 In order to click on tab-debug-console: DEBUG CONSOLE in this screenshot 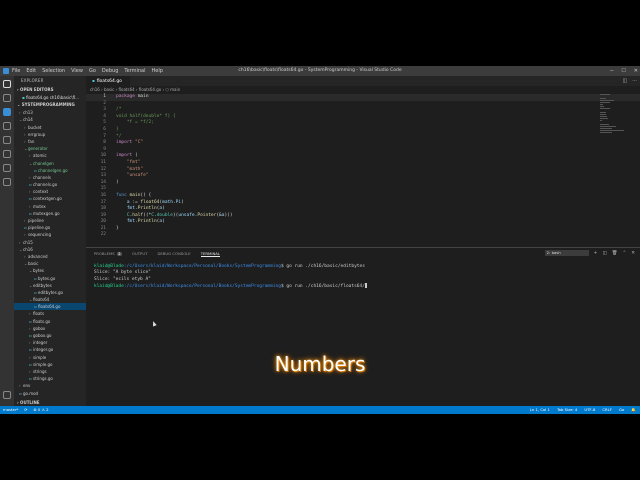, I will do `click(173, 254)`.